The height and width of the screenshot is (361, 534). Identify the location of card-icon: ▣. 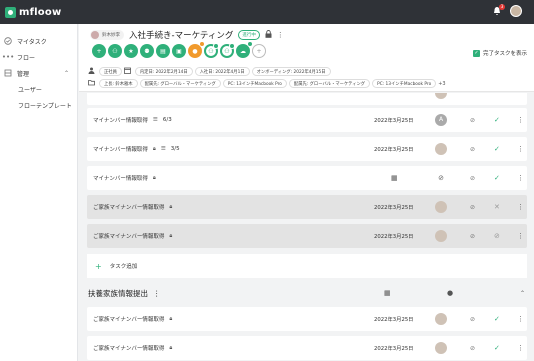
(179, 51).